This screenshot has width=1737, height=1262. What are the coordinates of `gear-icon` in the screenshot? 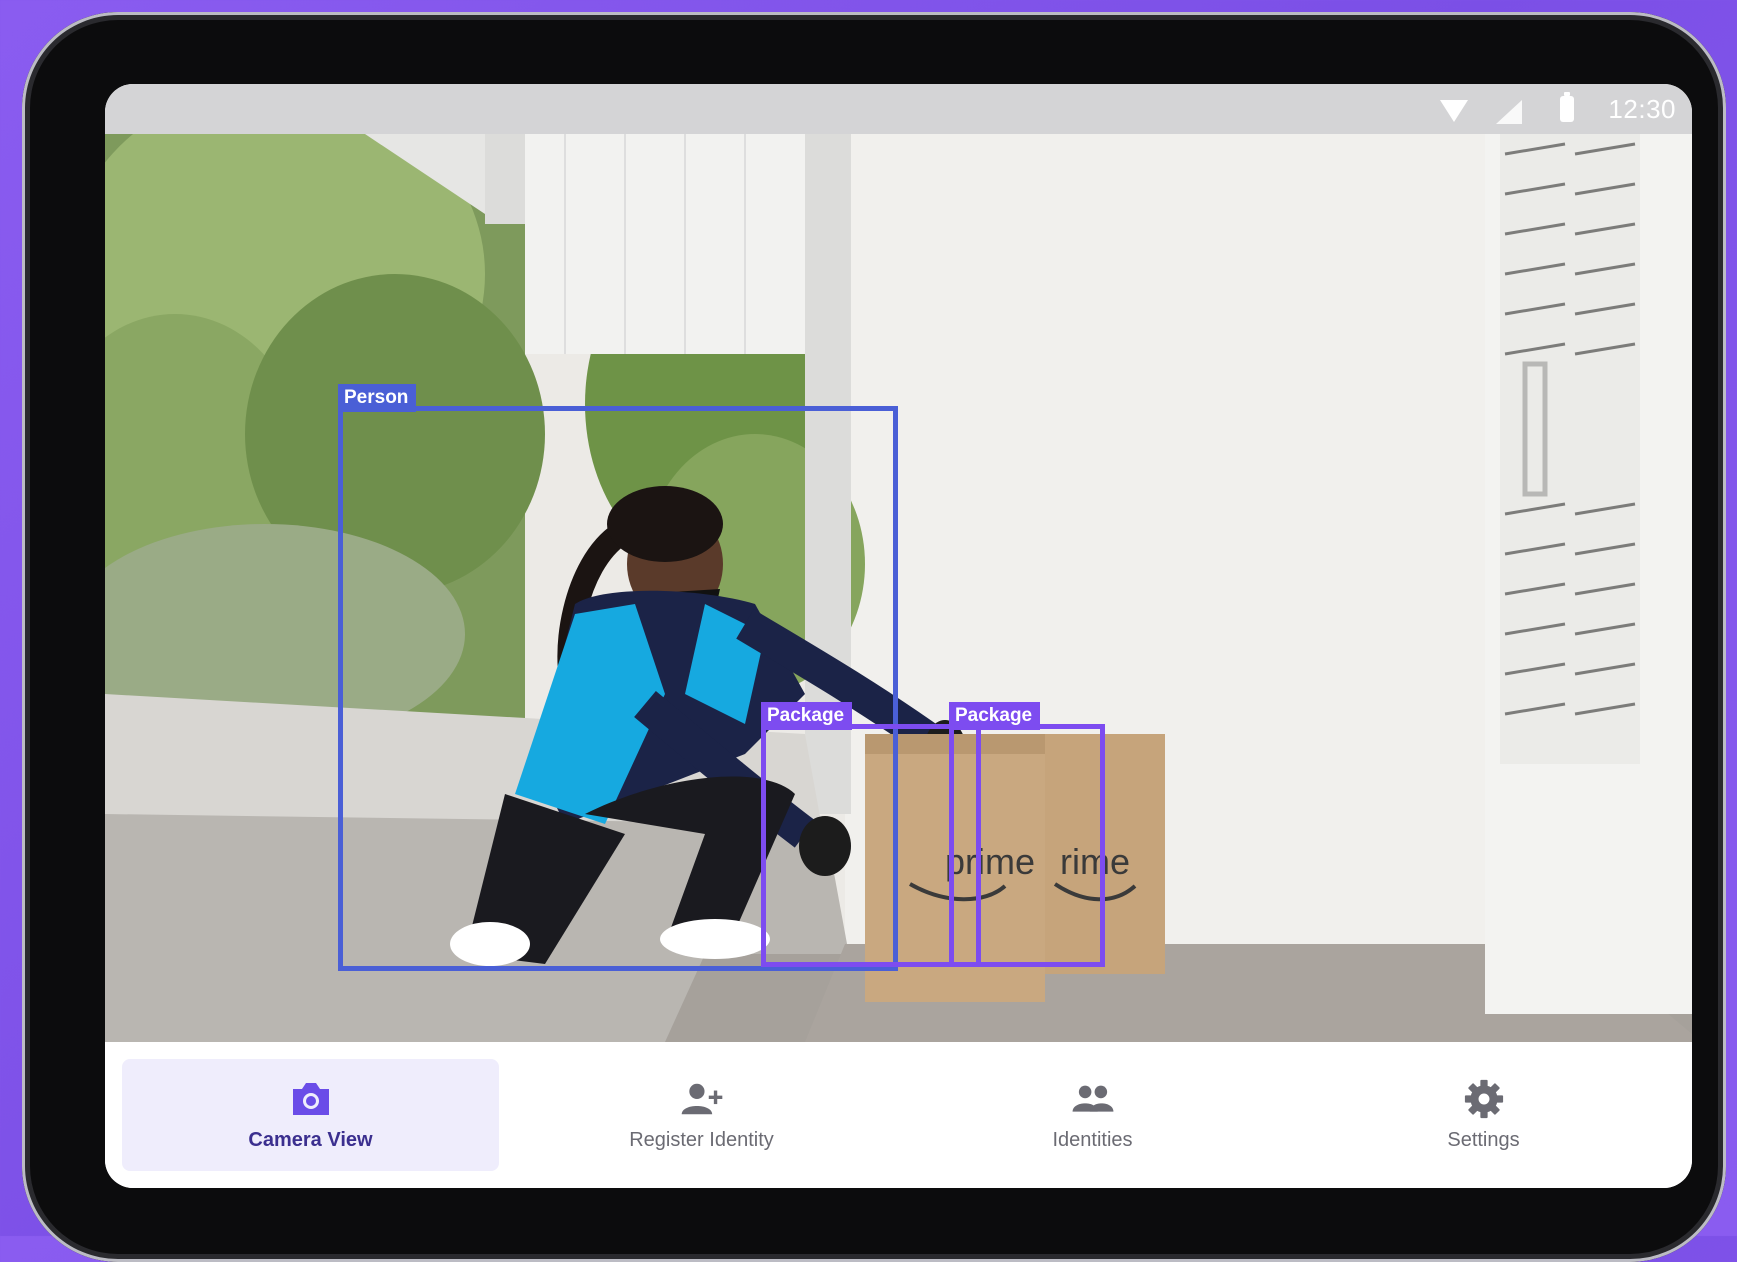 It's located at (1483, 1098).